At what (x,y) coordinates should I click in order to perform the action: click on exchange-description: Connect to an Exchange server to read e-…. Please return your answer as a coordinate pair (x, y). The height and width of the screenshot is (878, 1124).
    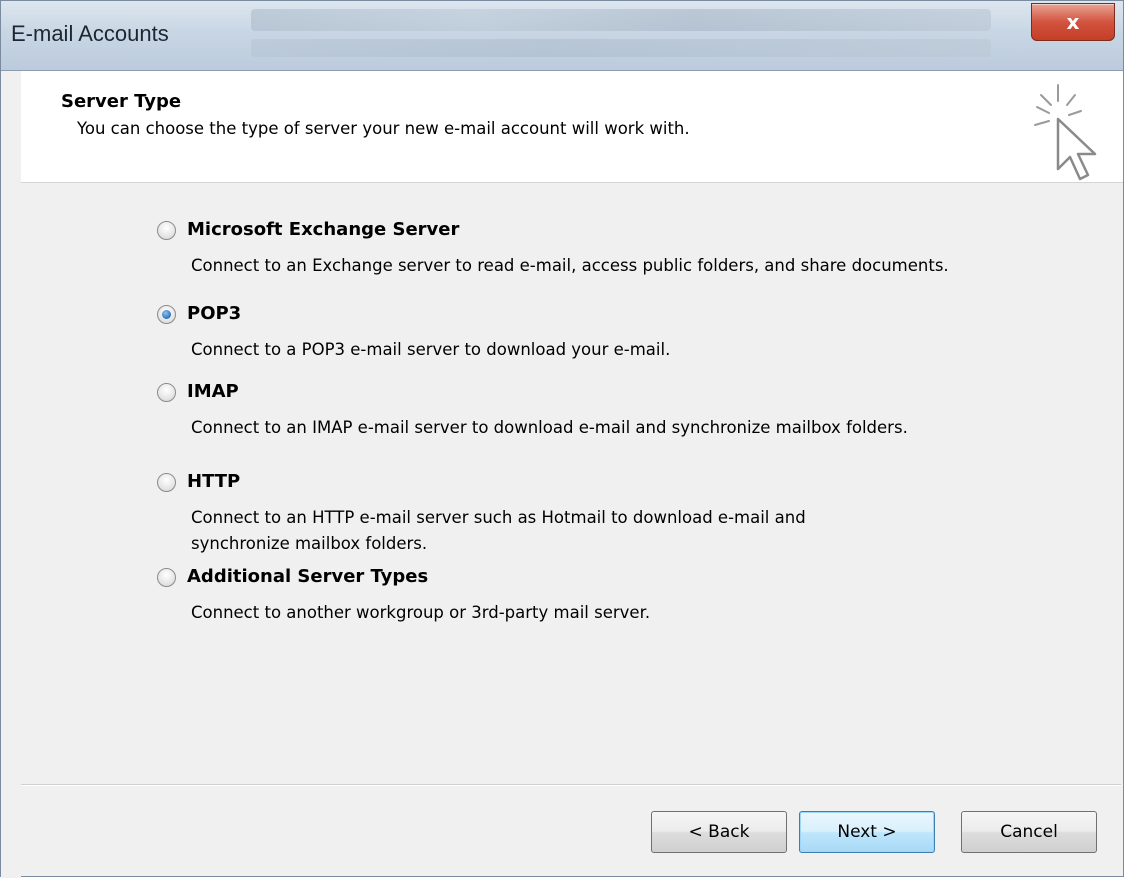
    Looking at the image, I should click on (570, 265).